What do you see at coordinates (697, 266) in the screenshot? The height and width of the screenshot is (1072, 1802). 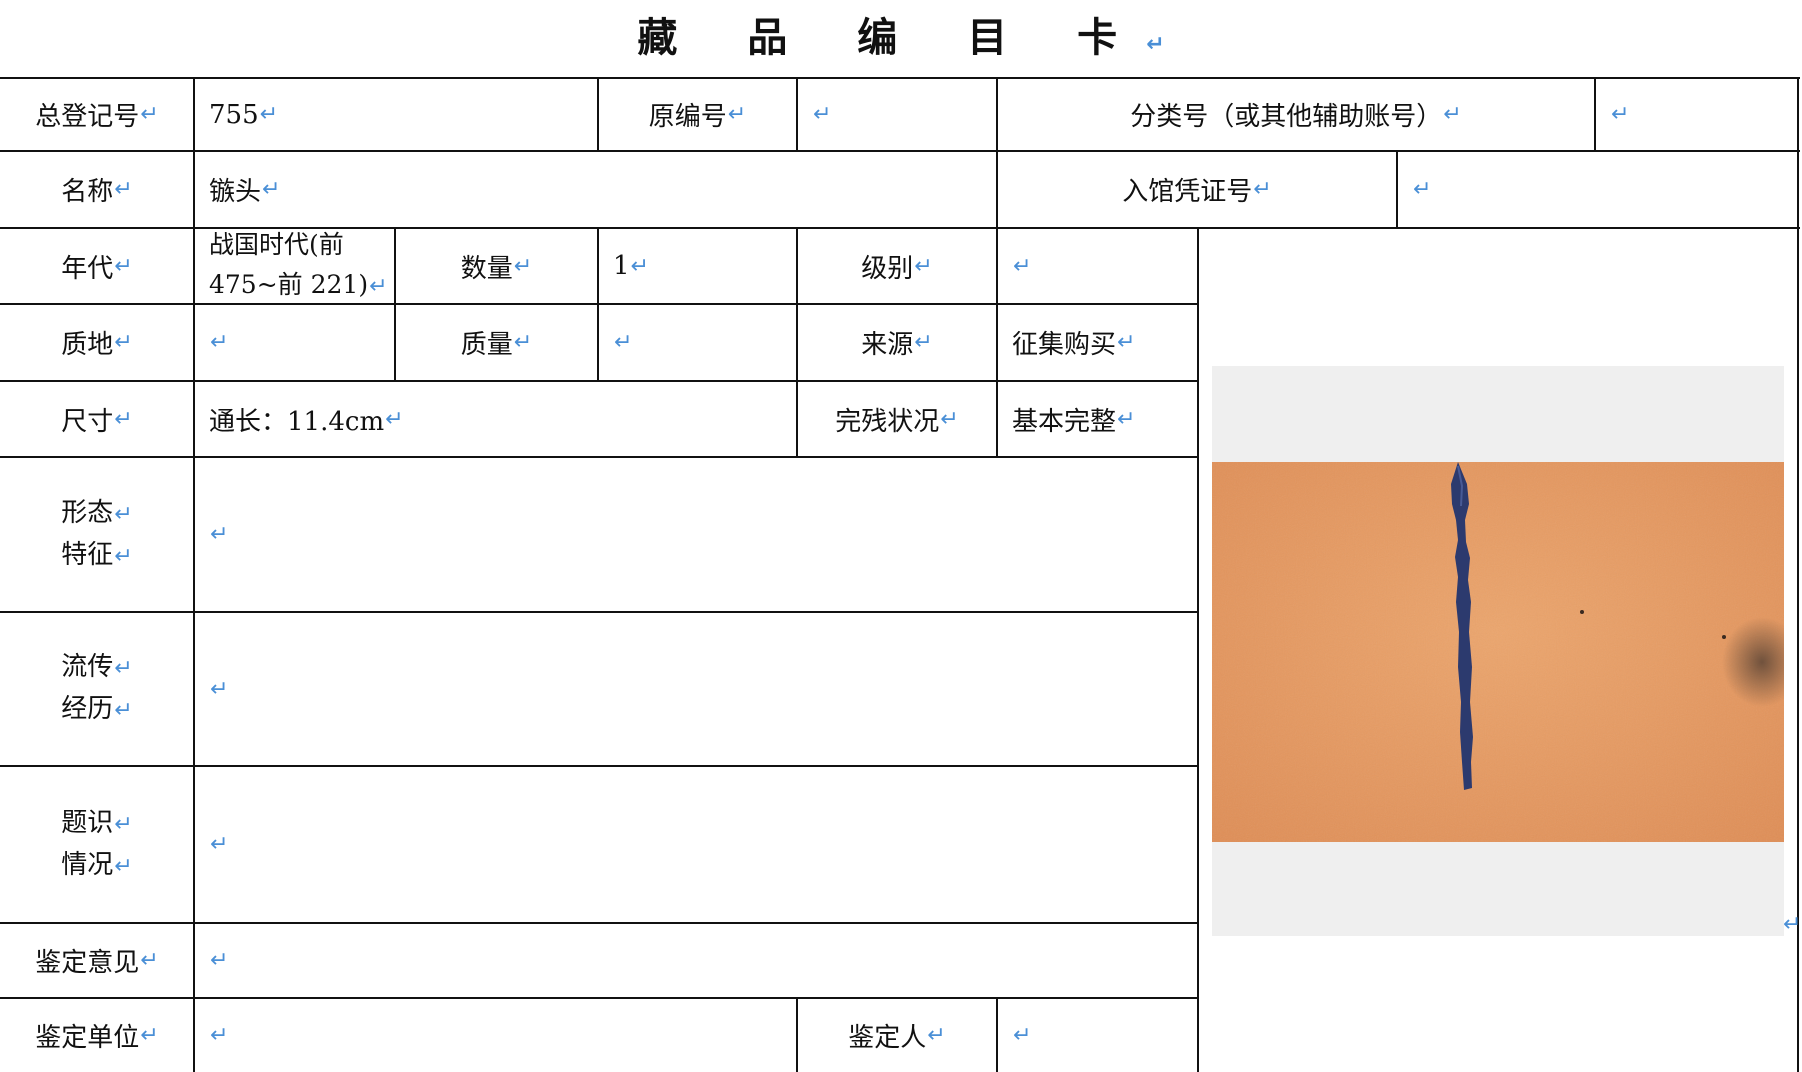 I see `quantity-field: 1 ↵` at bounding box center [697, 266].